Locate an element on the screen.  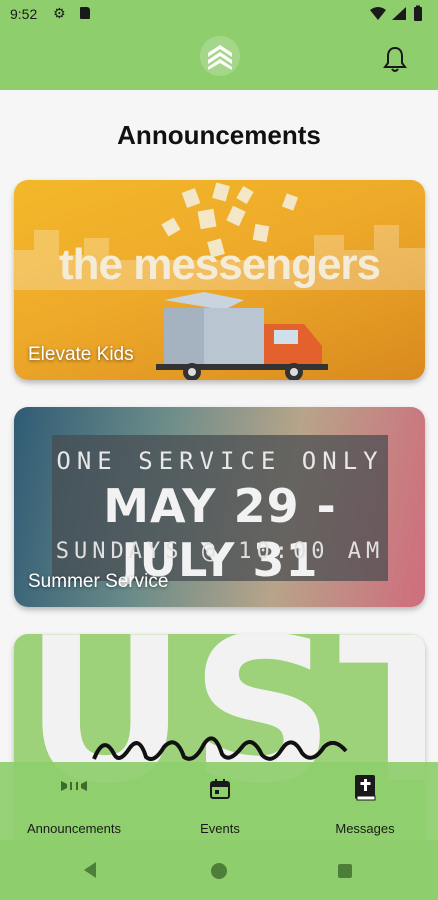
status-time: 9:52 is located at coordinates (24, 14).